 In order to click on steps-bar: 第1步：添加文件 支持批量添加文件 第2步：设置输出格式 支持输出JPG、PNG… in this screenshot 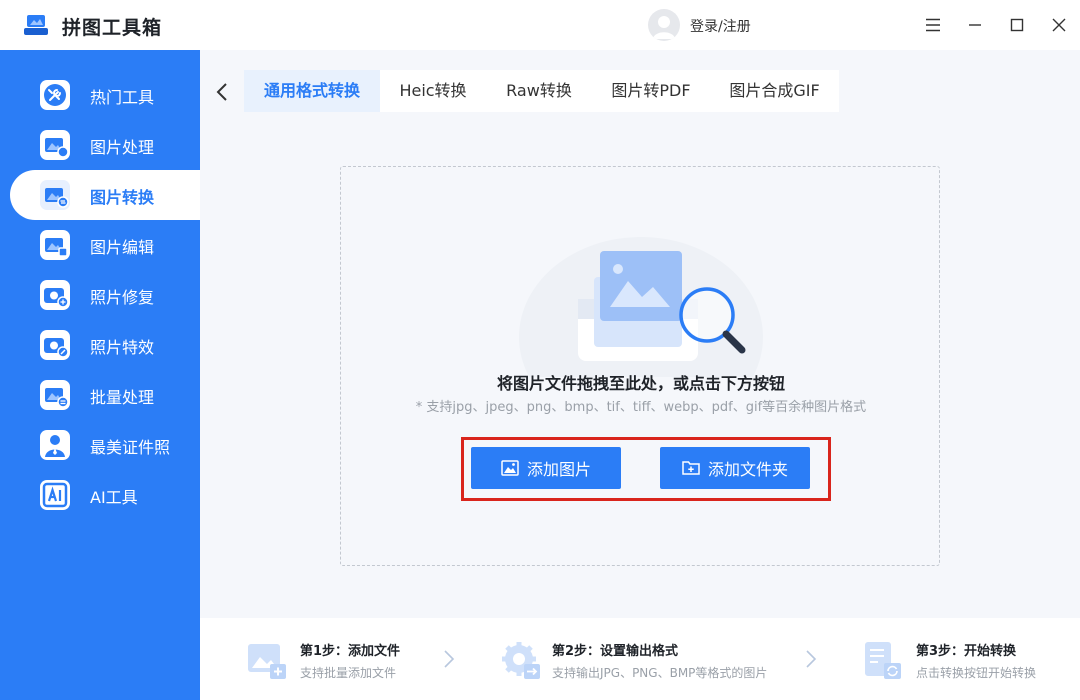, I will do `click(640, 659)`.